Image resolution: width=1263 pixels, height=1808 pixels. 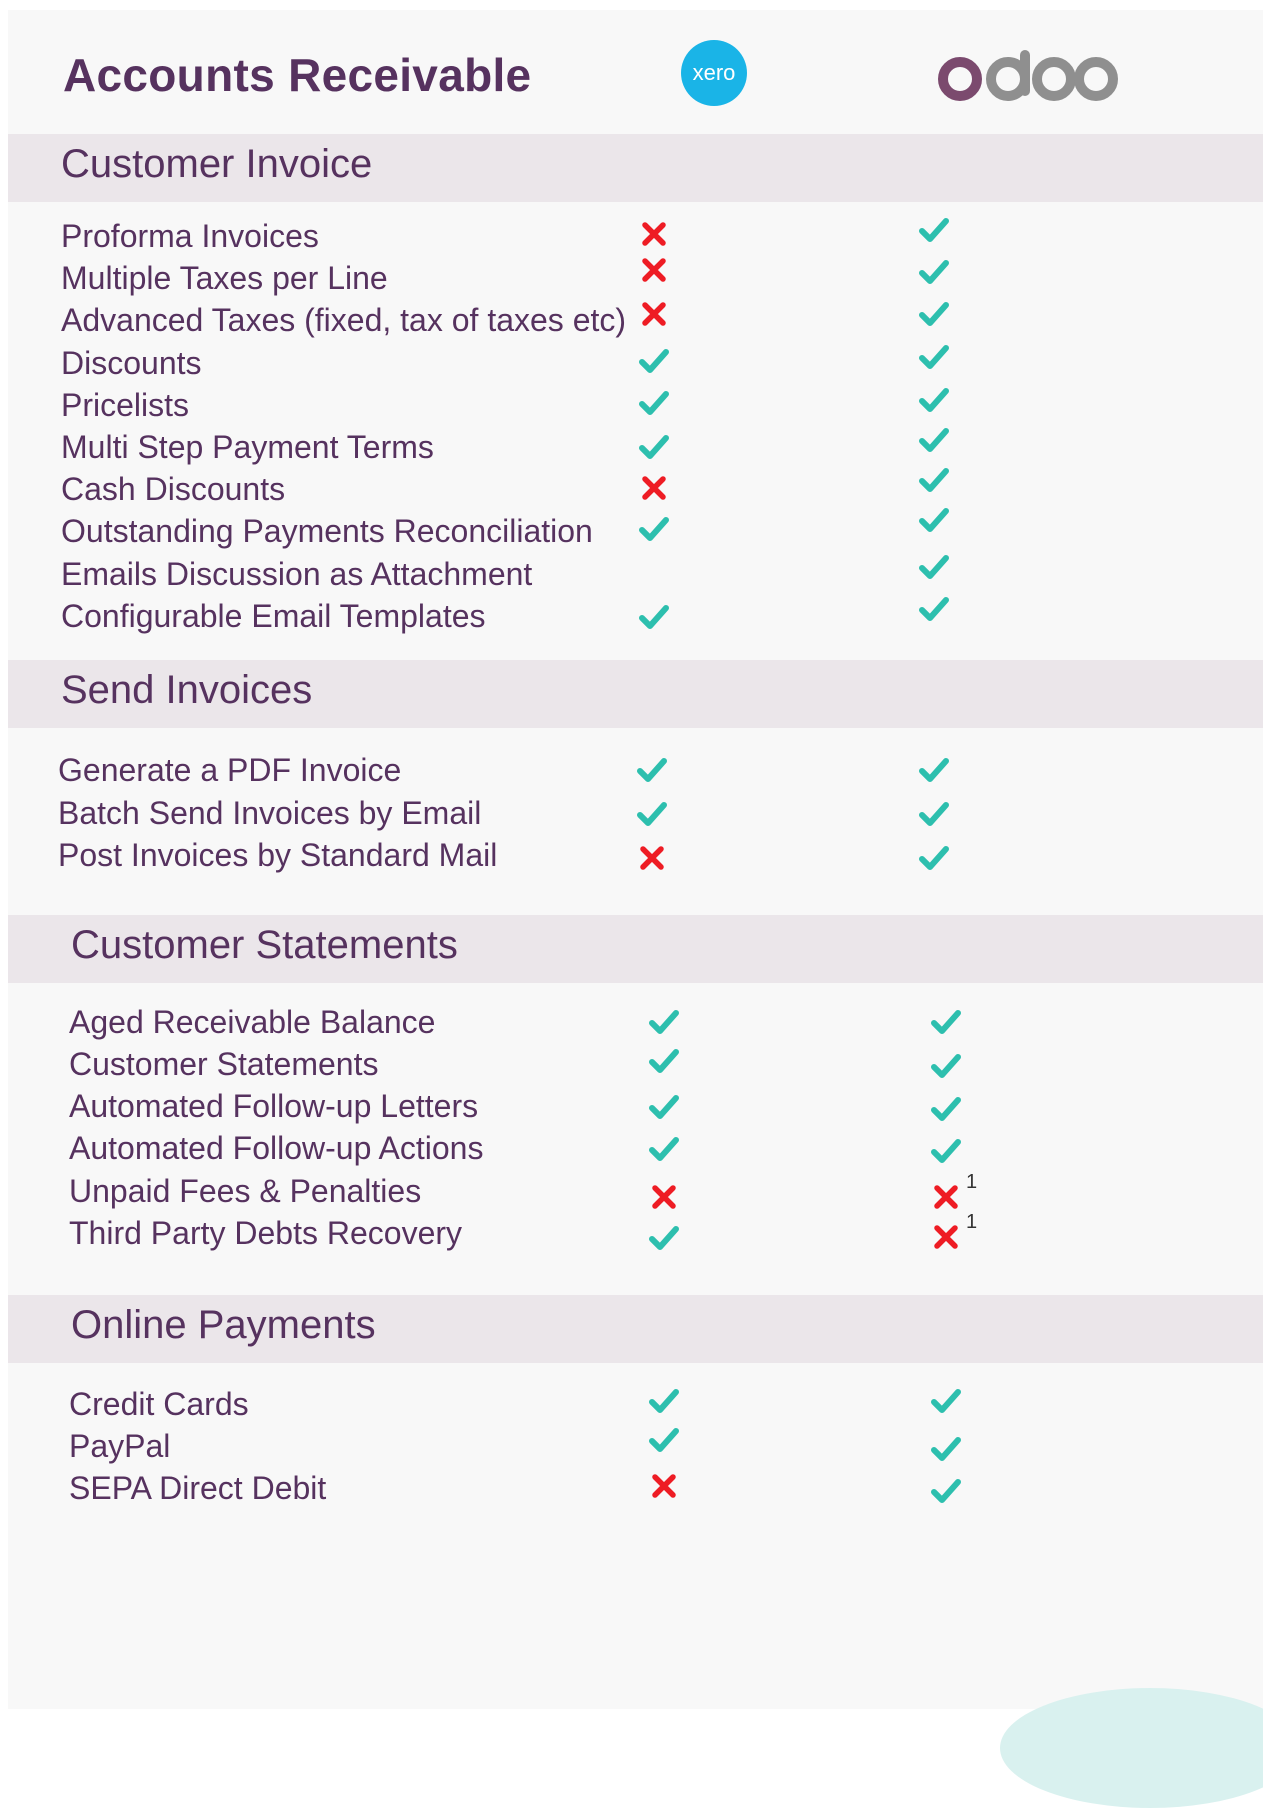 What do you see at coordinates (224, 1064) in the screenshot?
I see `feature-label: Customer Statements` at bounding box center [224, 1064].